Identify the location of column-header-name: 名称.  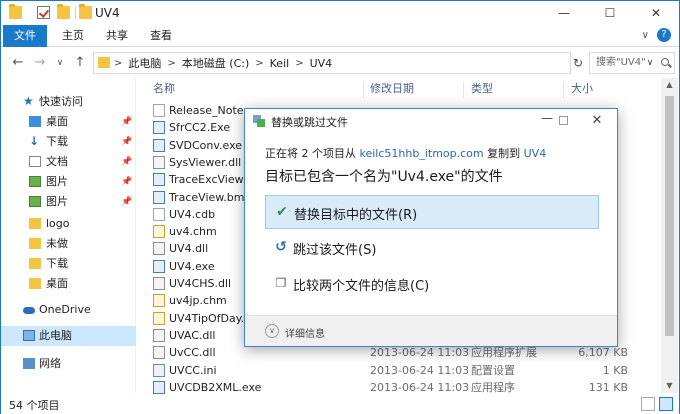
(164, 89).